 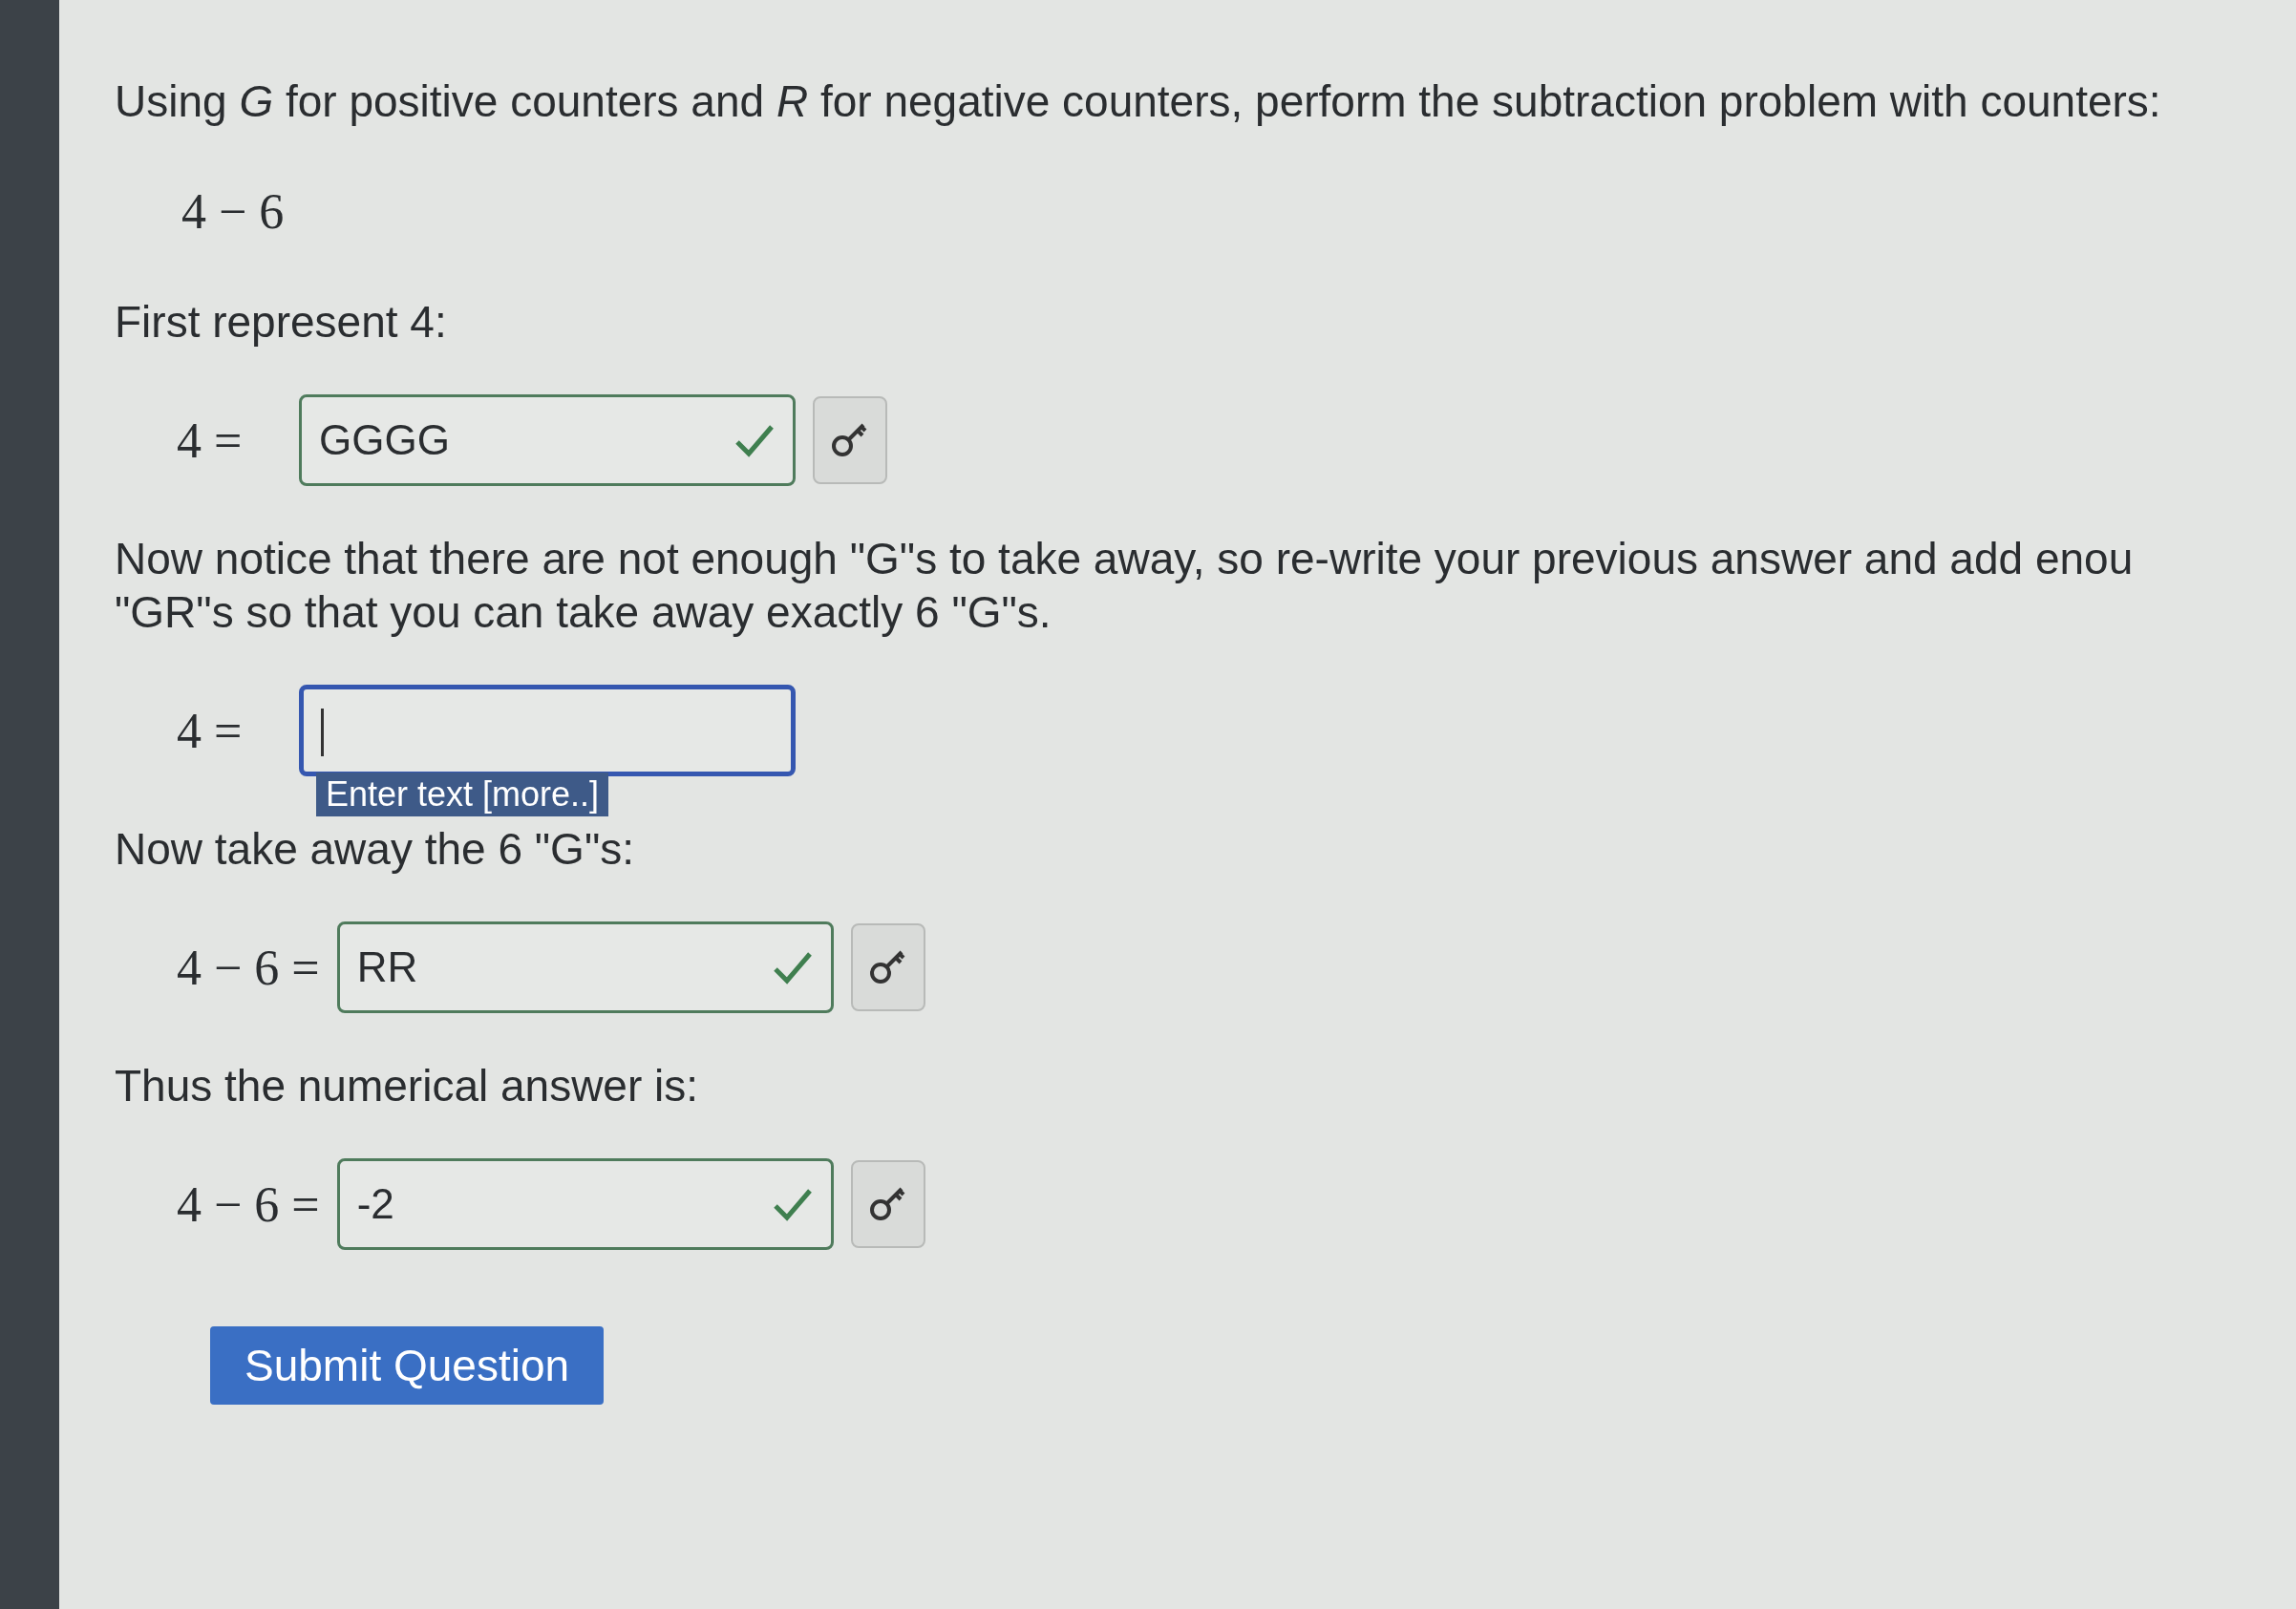 What do you see at coordinates (281, 322) in the screenshot?
I see `instruction-text: First represent 4:` at bounding box center [281, 322].